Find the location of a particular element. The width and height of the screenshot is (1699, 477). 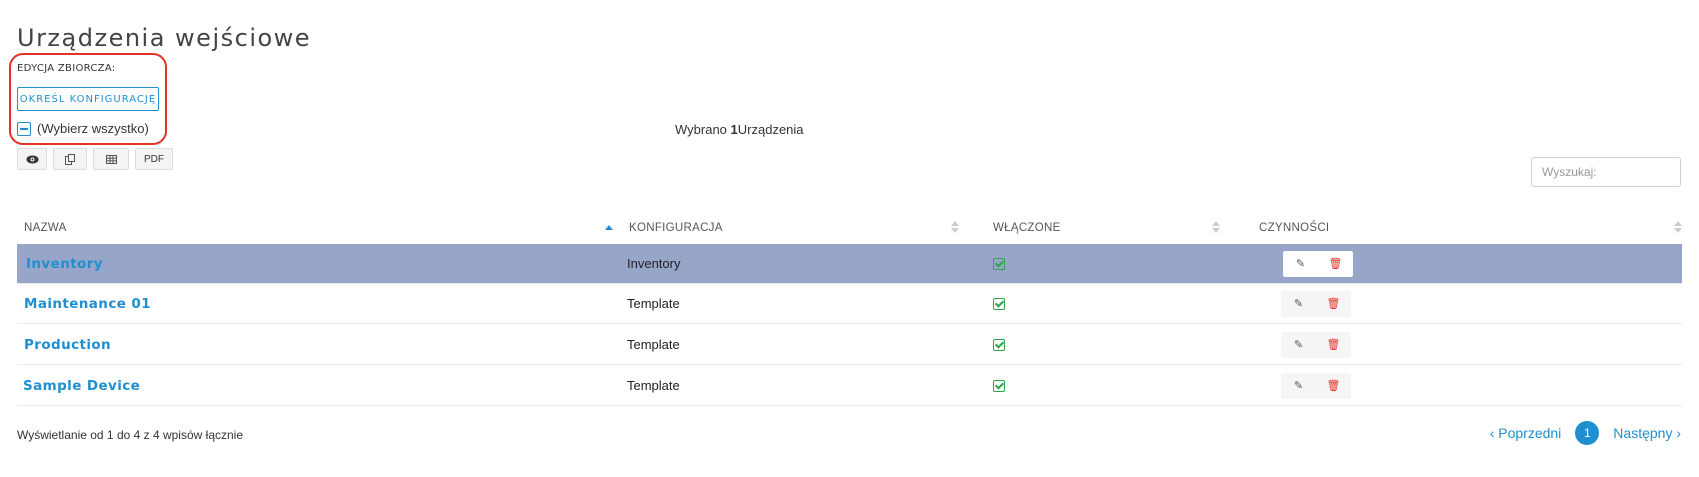

table-row: Production Template ✎ 🗑 is located at coordinates (849, 345).